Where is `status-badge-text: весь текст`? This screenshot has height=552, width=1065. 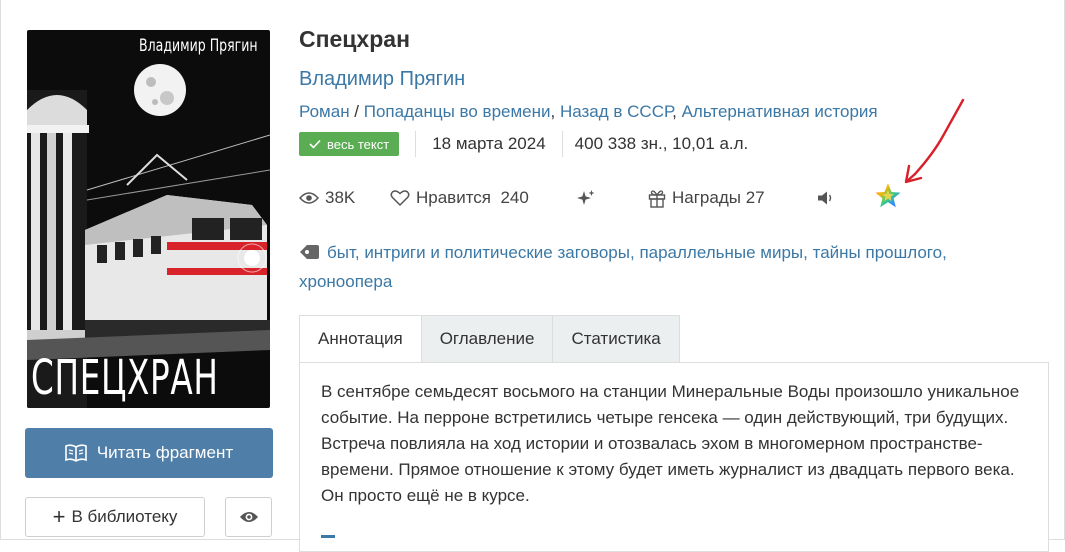 status-badge-text: весь текст is located at coordinates (358, 144).